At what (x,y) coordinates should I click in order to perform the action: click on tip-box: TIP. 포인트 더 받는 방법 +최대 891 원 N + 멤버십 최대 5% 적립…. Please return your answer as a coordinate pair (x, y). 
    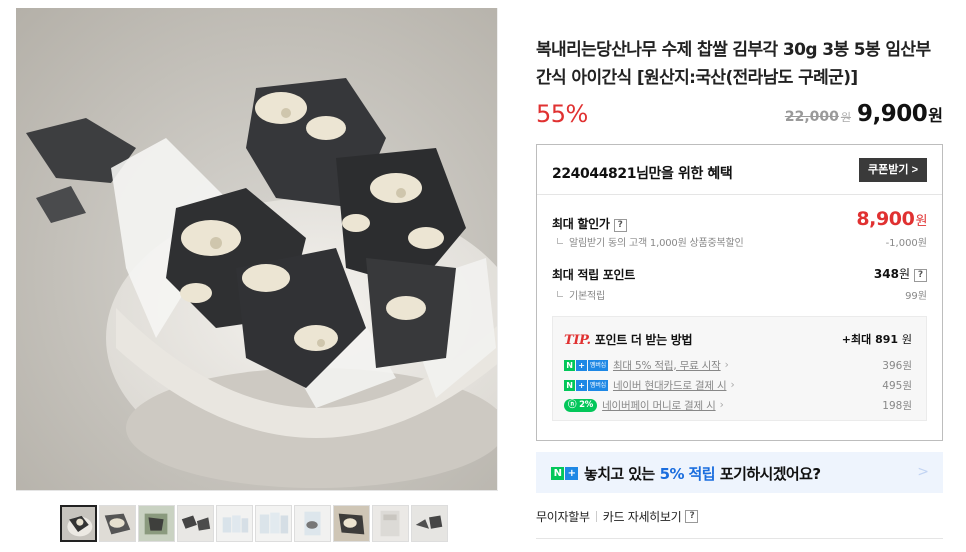
    Looking at the image, I should click on (739, 368).